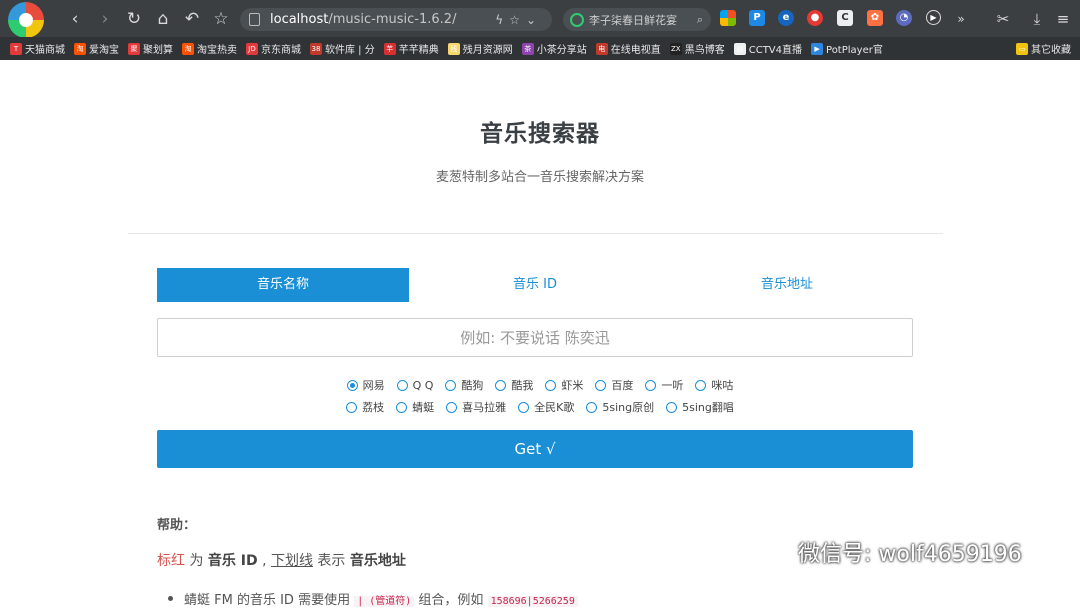  What do you see at coordinates (476, 407) in the screenshot?
I see `source-radio: 喜马拉雅` at bounding box center [476, 407].